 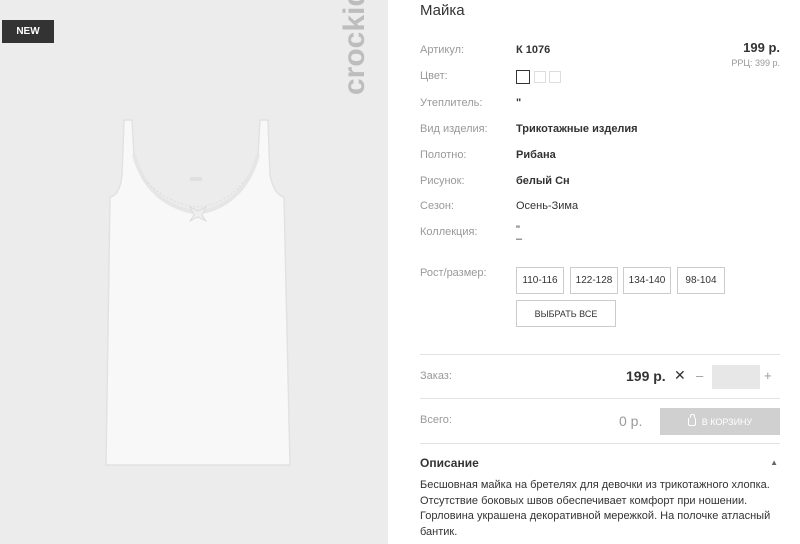 I want to click on add-to-cart-button: В КОРЗИНУ, so click(x=720, y=421).